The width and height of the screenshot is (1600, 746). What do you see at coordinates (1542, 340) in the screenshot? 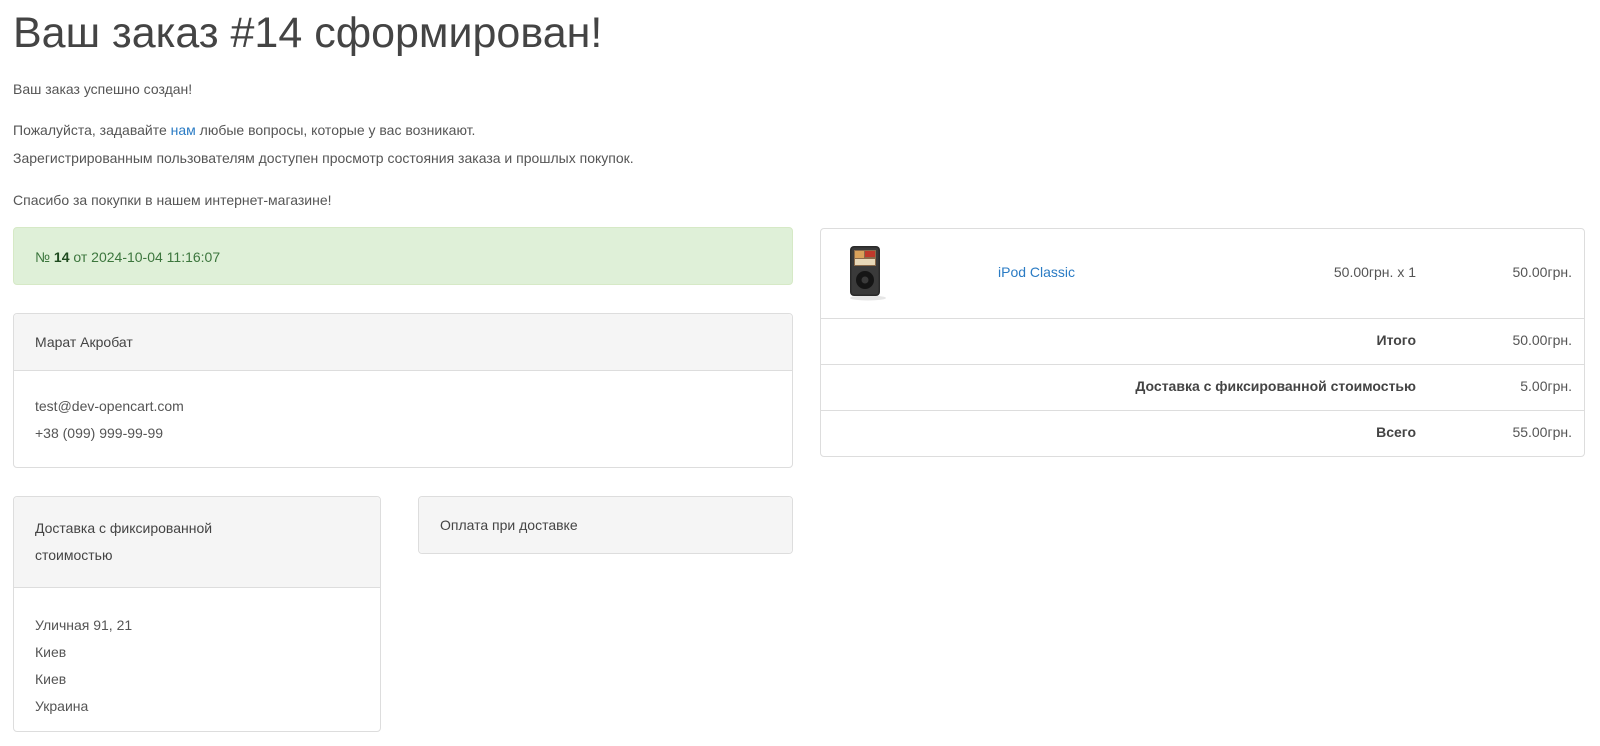
I see `subtotal-value: 50.00грн.` at bounding box center [1542, 340].